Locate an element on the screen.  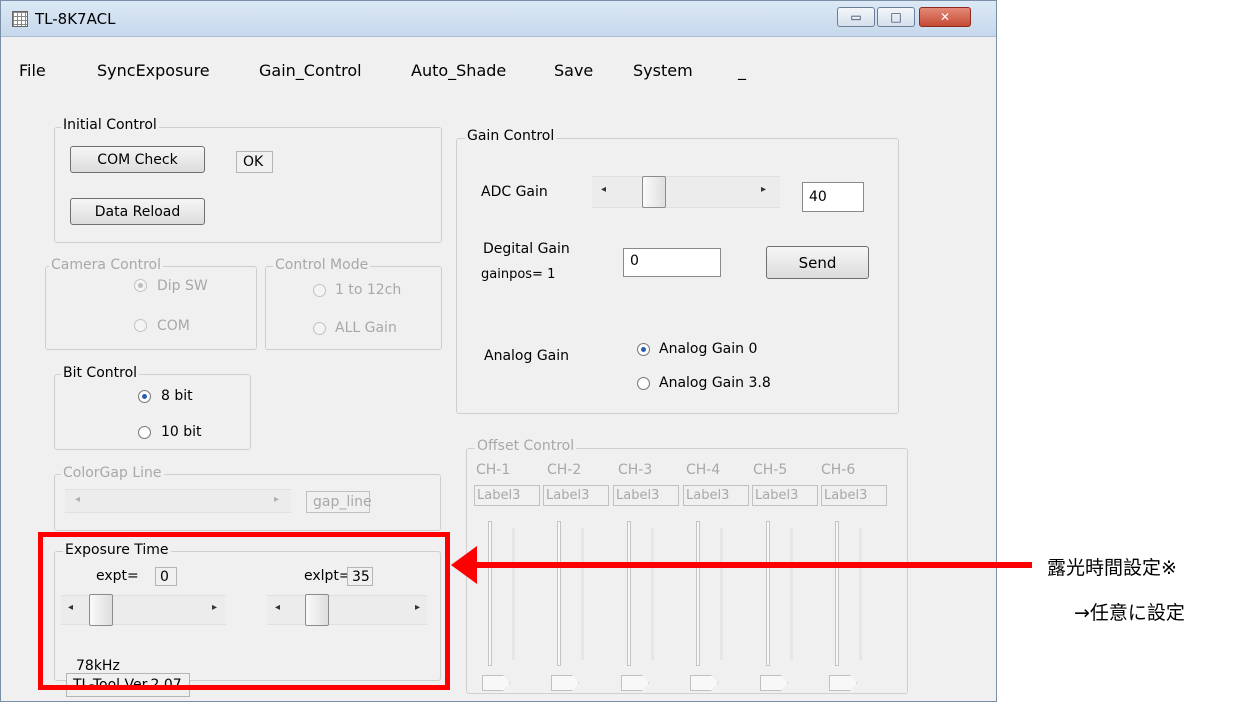
control-mode-title: Control Mode is located at coordinates (322, 265).